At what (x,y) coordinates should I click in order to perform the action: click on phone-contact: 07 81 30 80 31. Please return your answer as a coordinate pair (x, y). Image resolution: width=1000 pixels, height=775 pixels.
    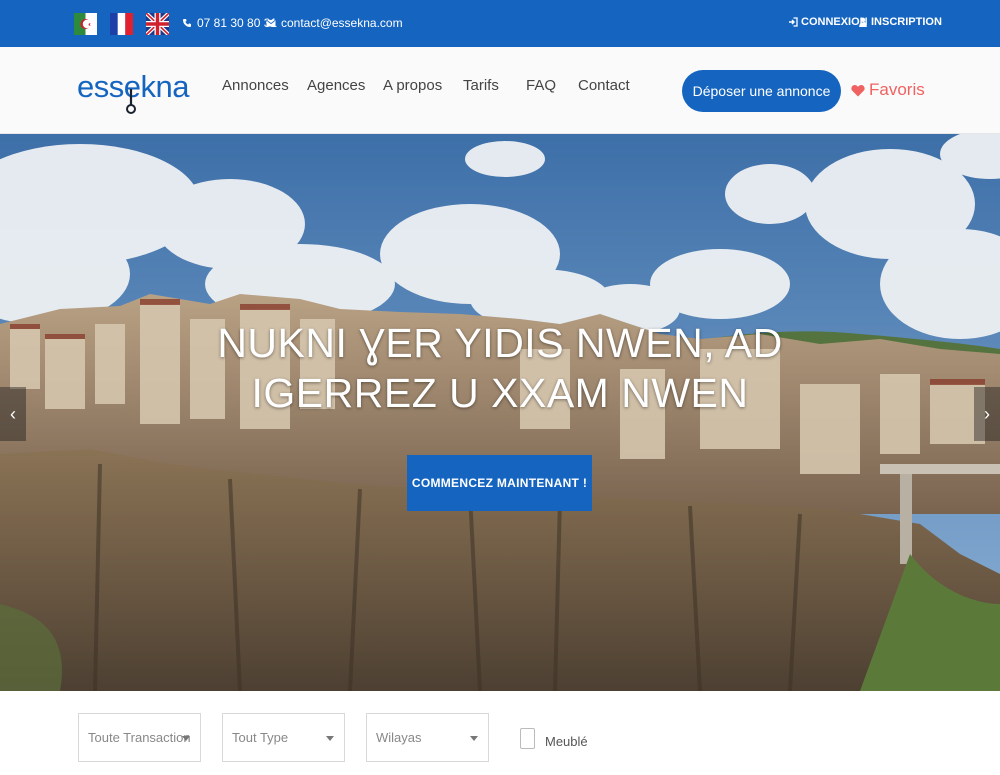
    Looking at the image, I should click on (229, 23).